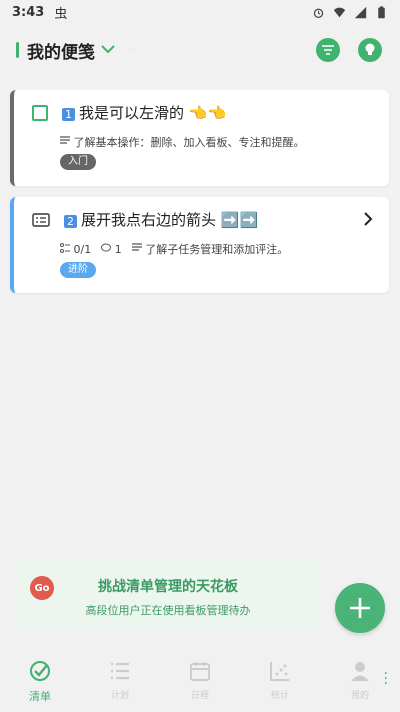 The width and height of the screenshot is (400, 712). What do you see at coordinates (78, 270) in the screenshot?
I see `tag-advanced: 进阶` at bounding box center [78, 270].